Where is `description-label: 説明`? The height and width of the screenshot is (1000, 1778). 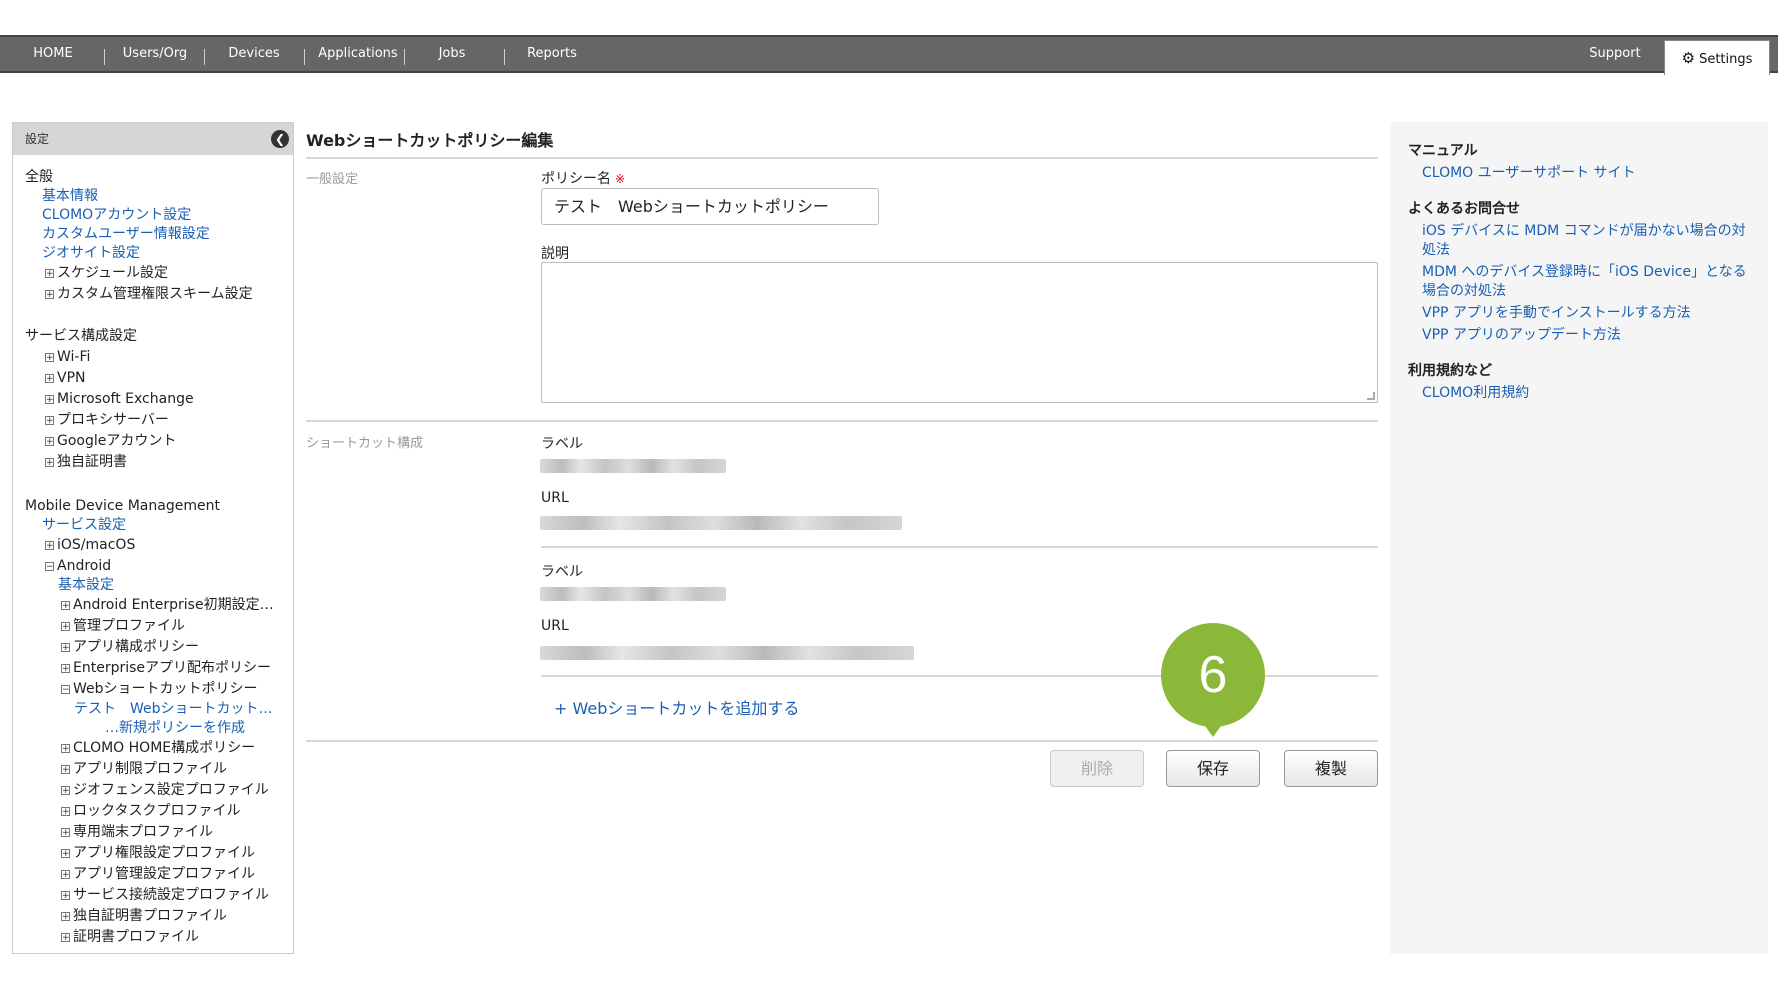 description-label: 説明 is located at coordinates (555, 254).